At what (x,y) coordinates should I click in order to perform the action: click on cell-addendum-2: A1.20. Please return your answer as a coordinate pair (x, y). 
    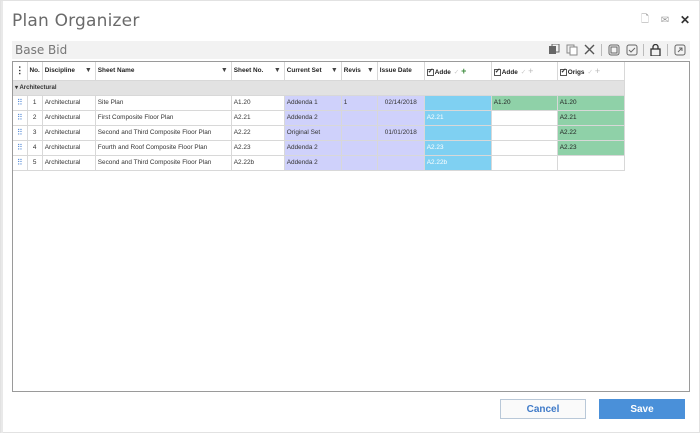
    Looking at the image, I should click on (524, 103).